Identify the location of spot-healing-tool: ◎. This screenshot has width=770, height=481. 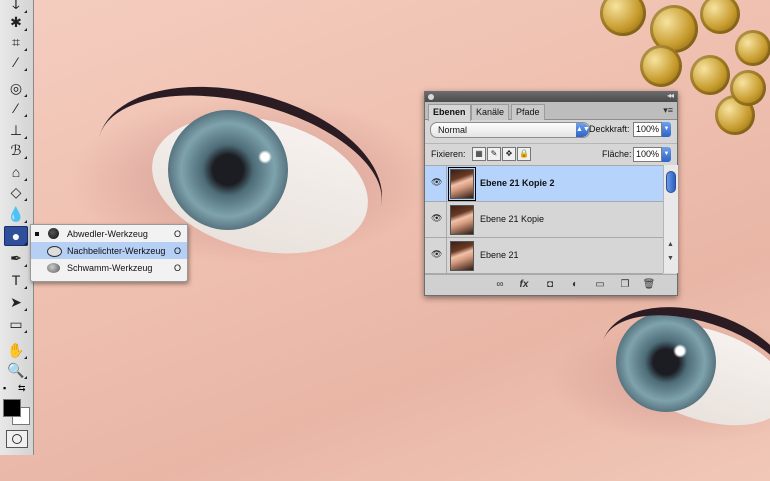
(16, 88).